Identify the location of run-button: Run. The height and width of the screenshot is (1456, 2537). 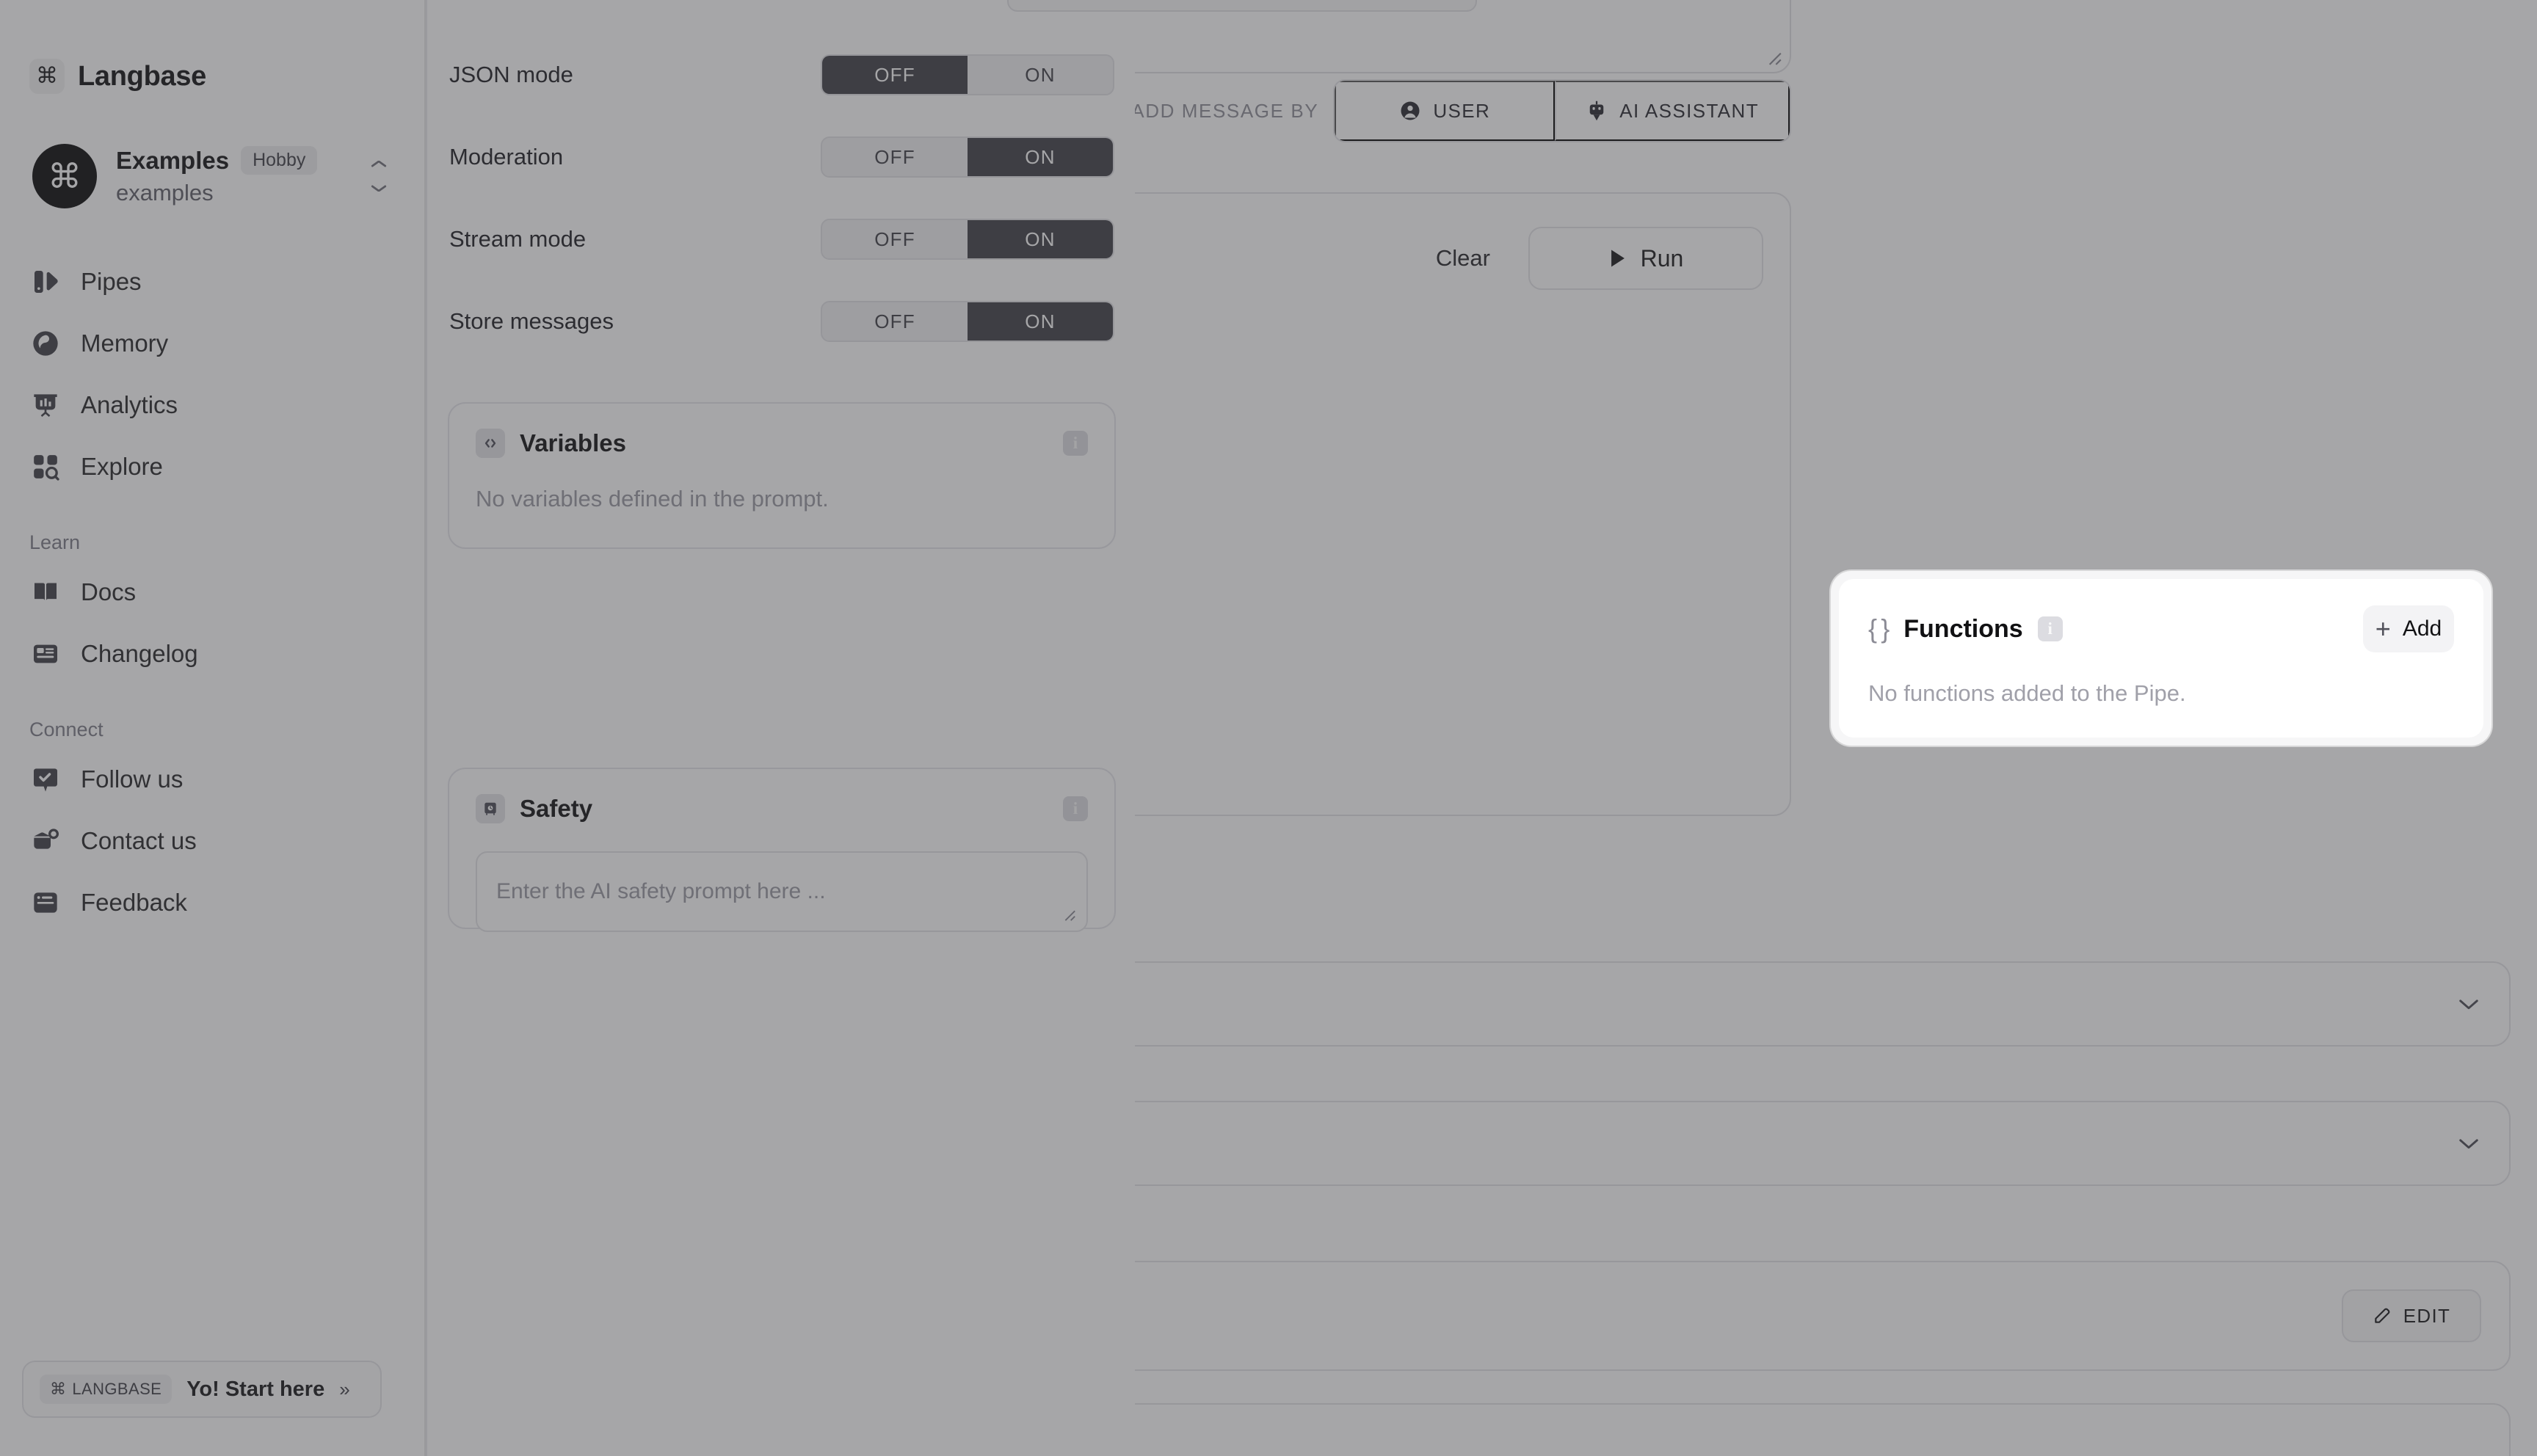
(1645, 258).